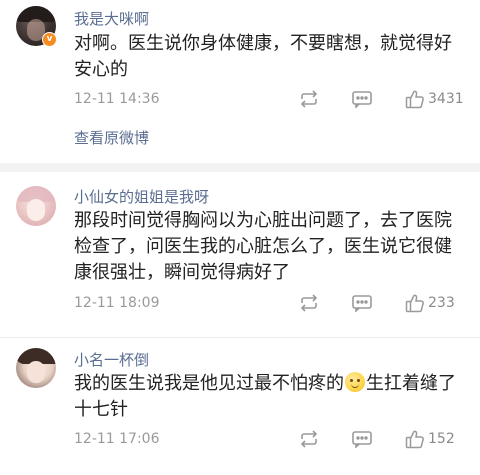 Image resolution: width=480 pixels, height=475 pixels. Describe the element at coordinates (240, 99) in the screenshot. I see `action-bar: 3431` at that location.